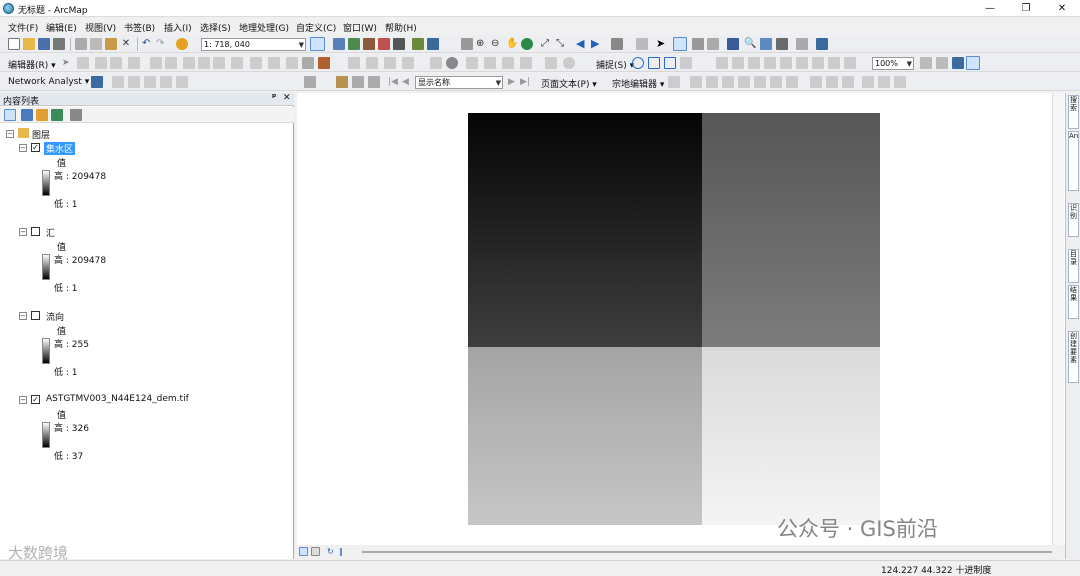 The width and height of the screenshot is (1080, 576). What do you see at coordinates (942, 63) in the screenshot?
I see `focus-frame-icon` at bounding box center [942, 63].